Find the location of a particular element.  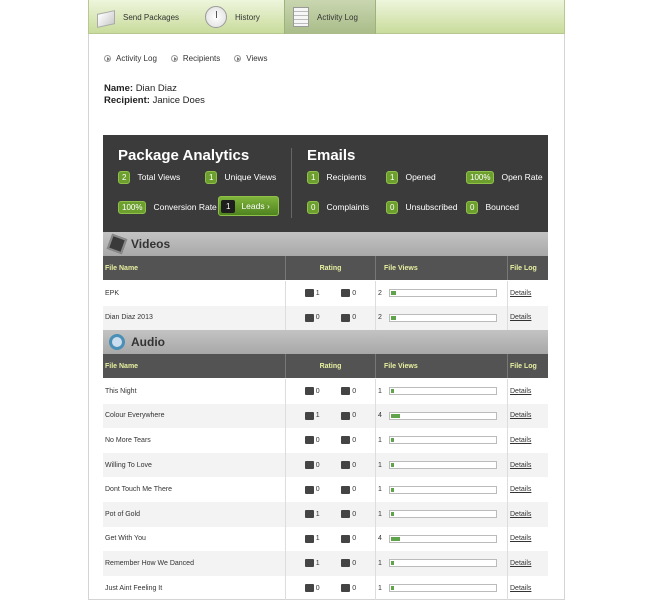

stat-label: Unique Views is located at coordinates (250, 177).